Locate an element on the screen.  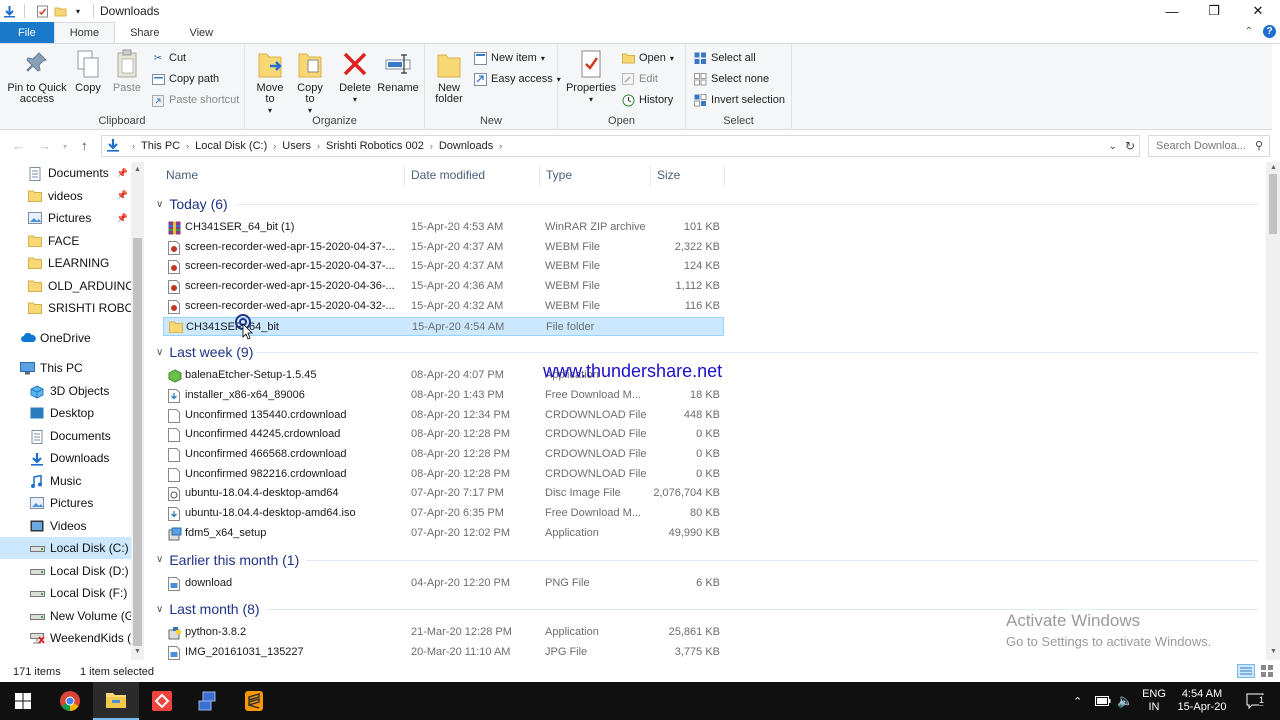
battery-icon is located at coordinates (1103, 701).